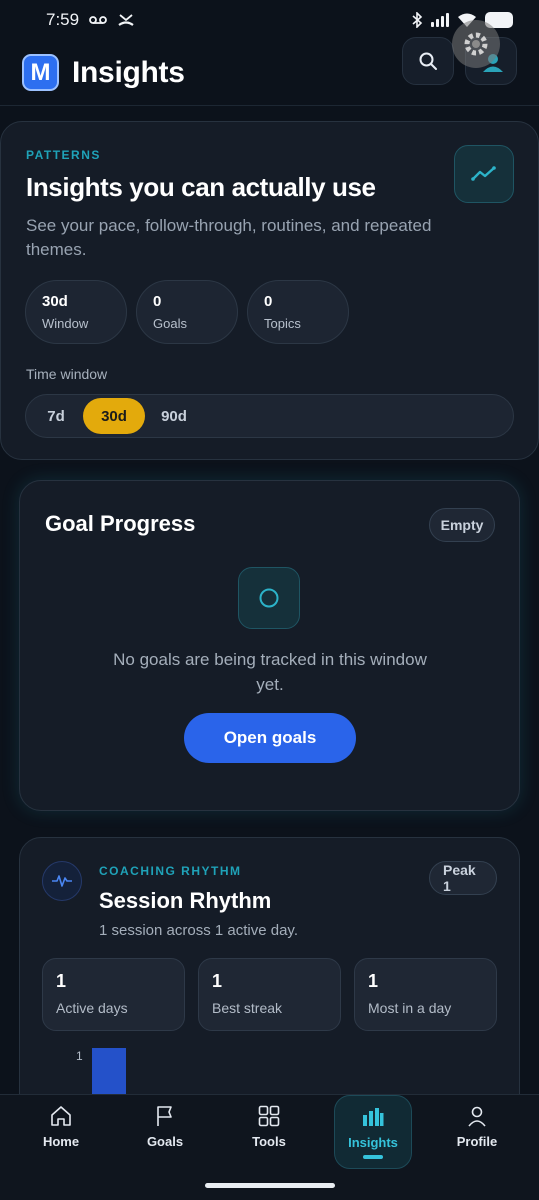  I want to click on pulse-icon, so click(62, 881).